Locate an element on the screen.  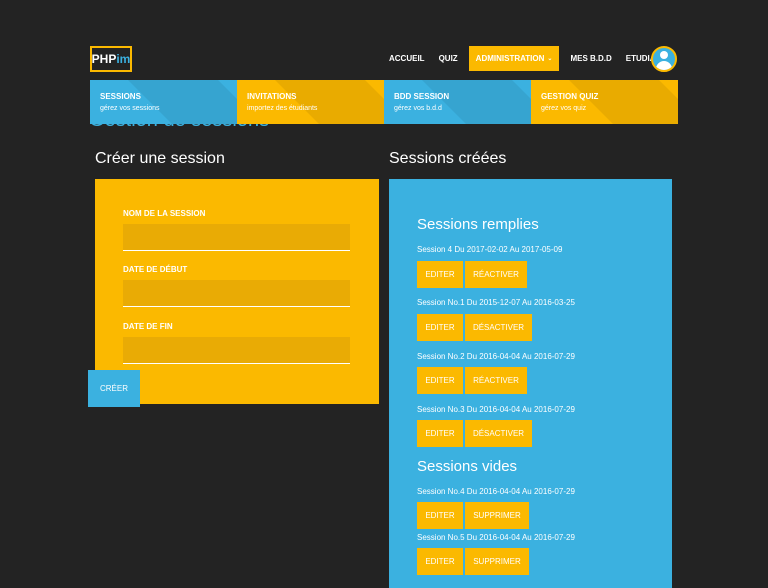
create-button: CRÉER is located at coordinates (114, 388).